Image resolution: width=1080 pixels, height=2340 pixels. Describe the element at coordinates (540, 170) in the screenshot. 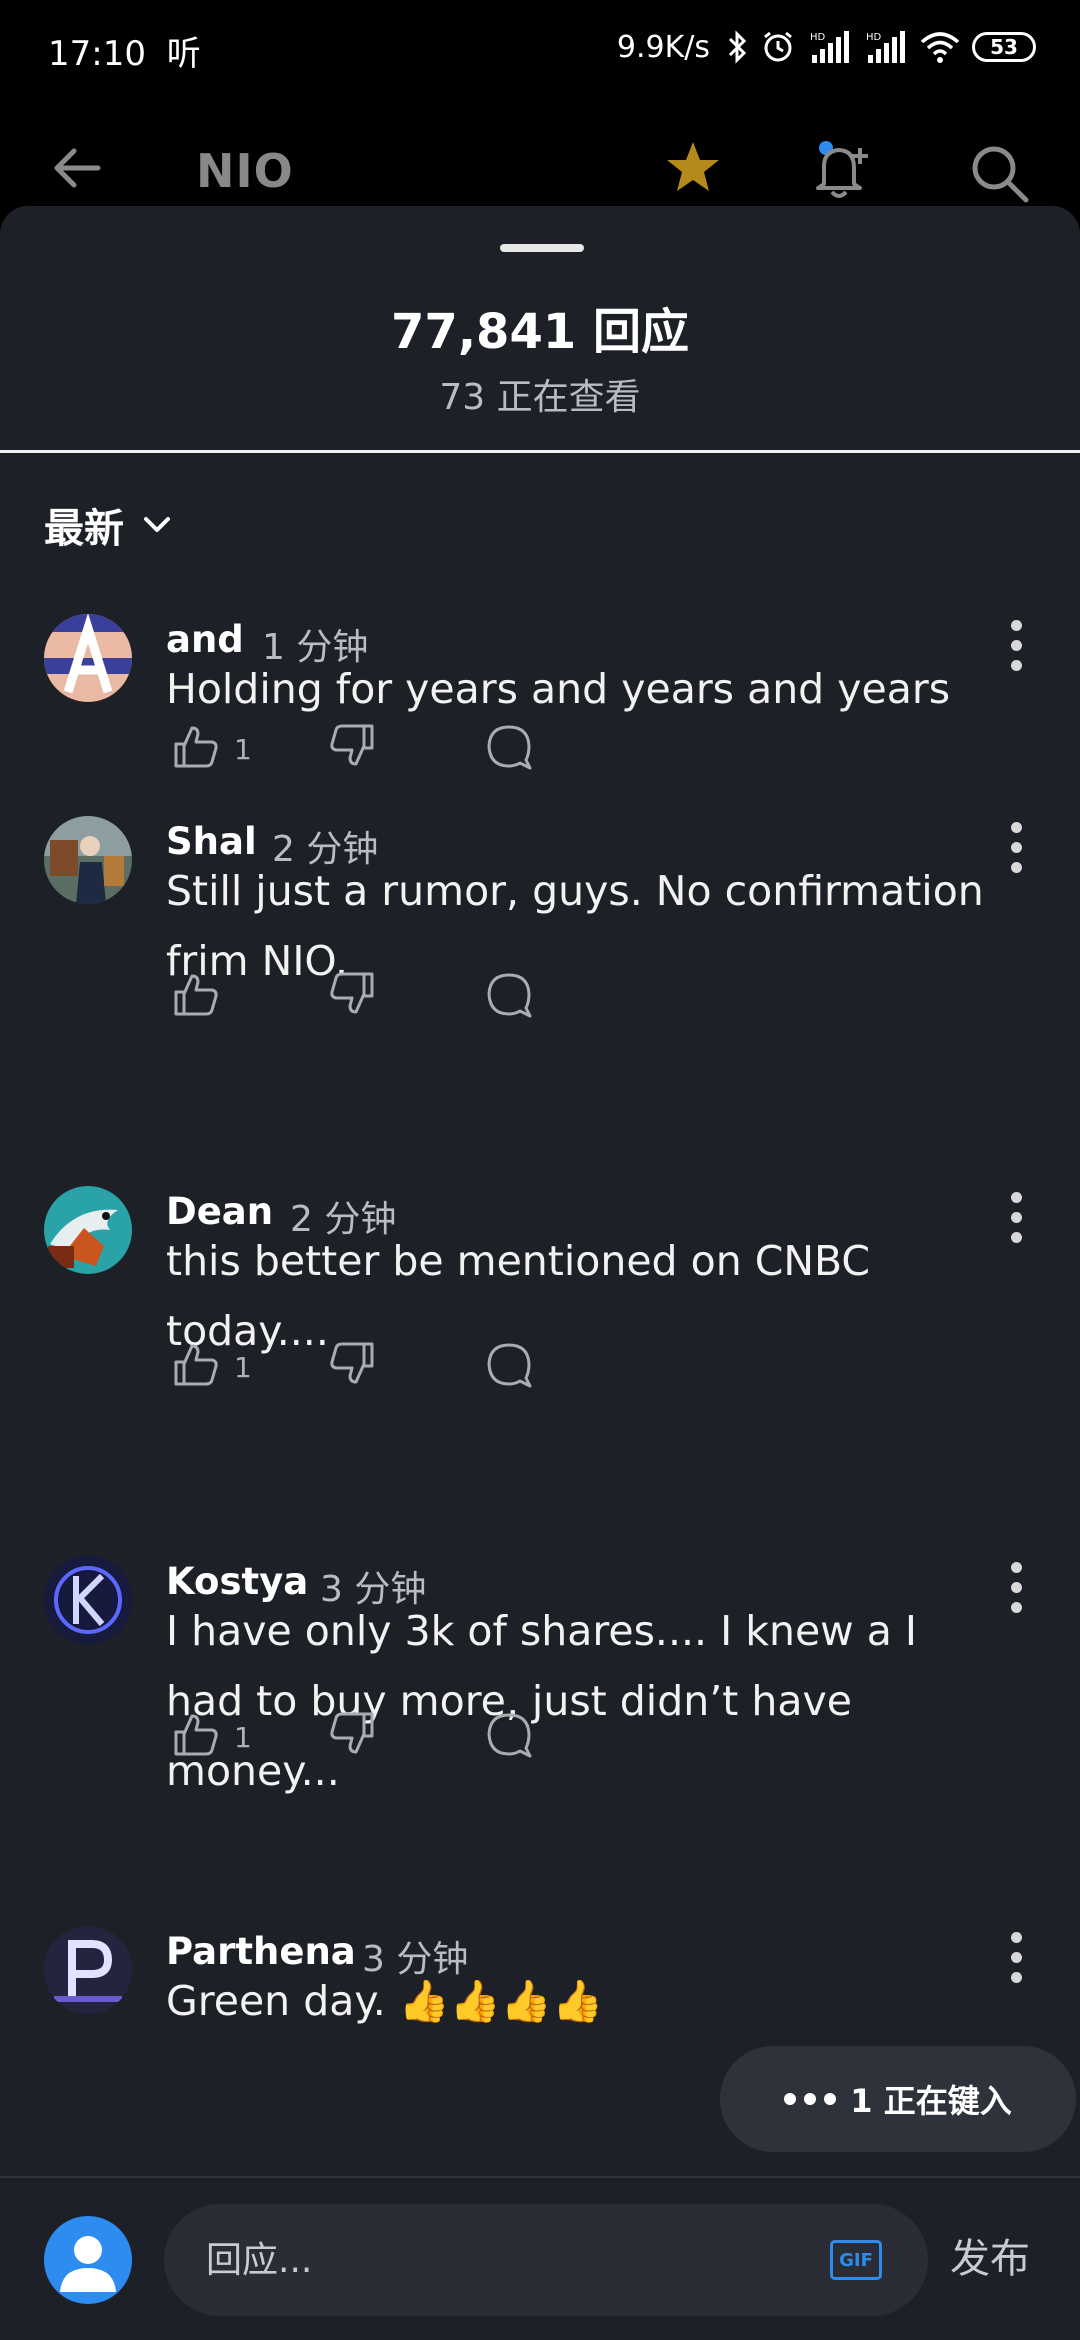

I see `app-bar: NIO` at that location.